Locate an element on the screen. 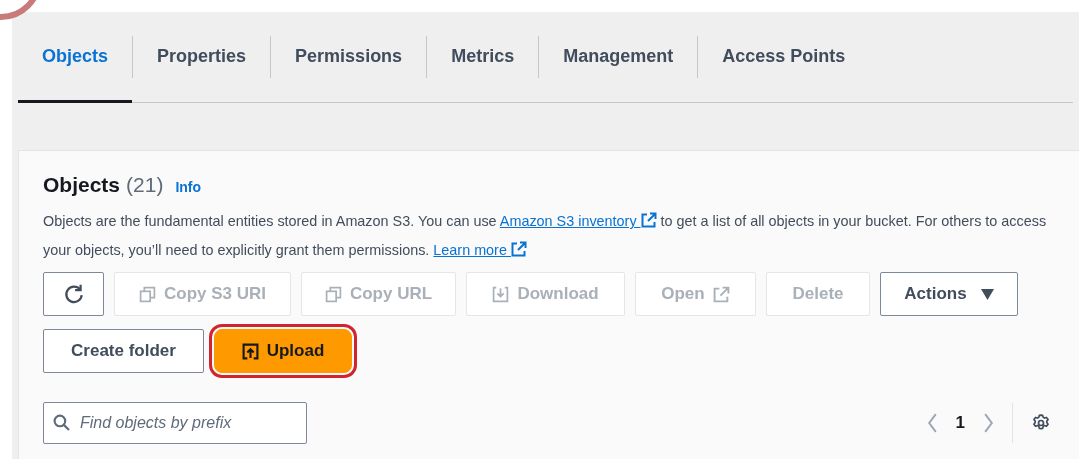 The width and height of the screenshot is (1079, 459). inventory-link: Amazon S3 inventory is located at coordinates (578, 221).